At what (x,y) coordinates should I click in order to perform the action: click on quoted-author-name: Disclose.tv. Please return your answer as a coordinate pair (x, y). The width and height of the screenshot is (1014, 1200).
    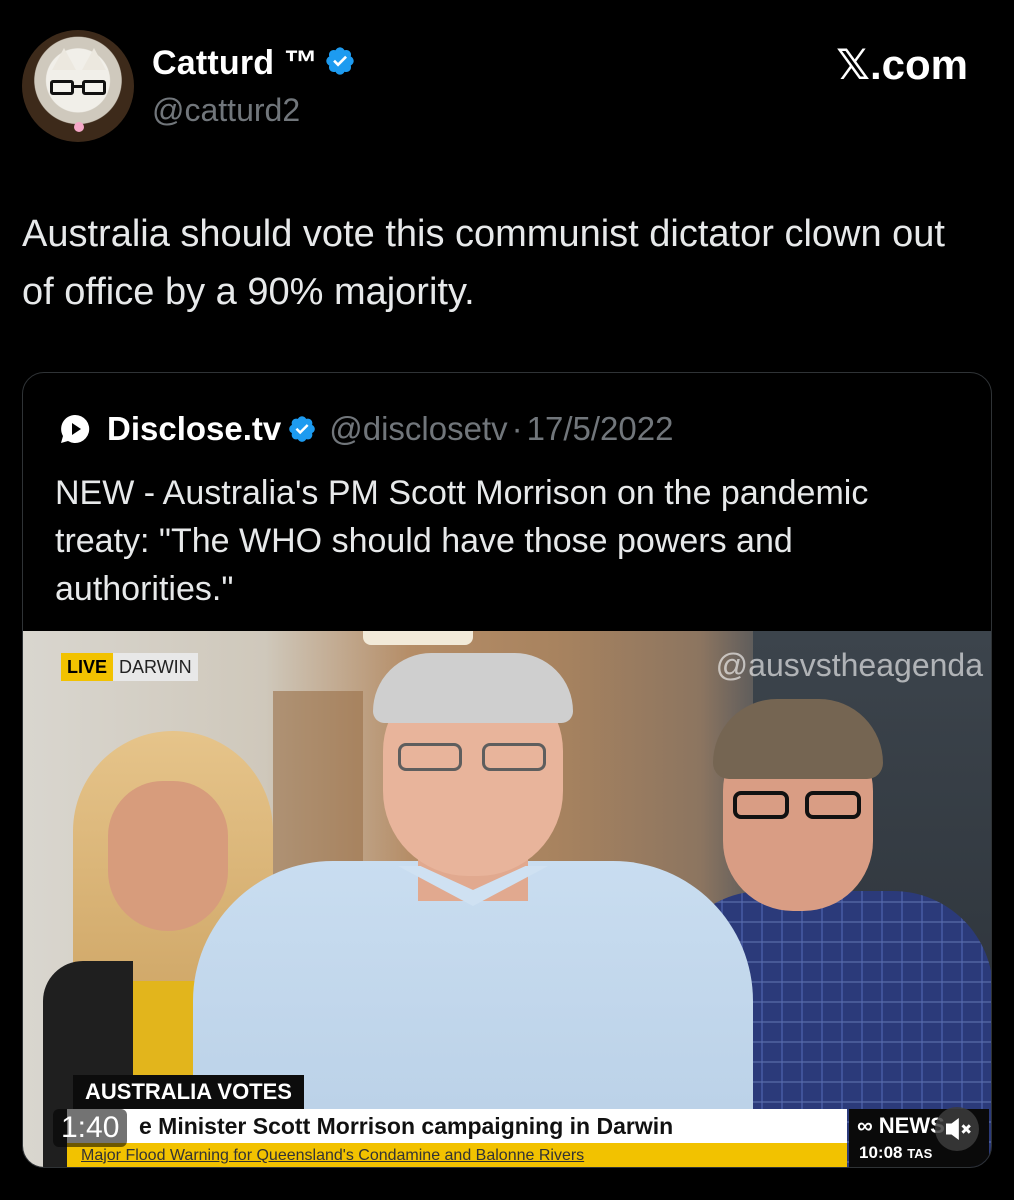
    Looking at the image, I should click on (194, 429).